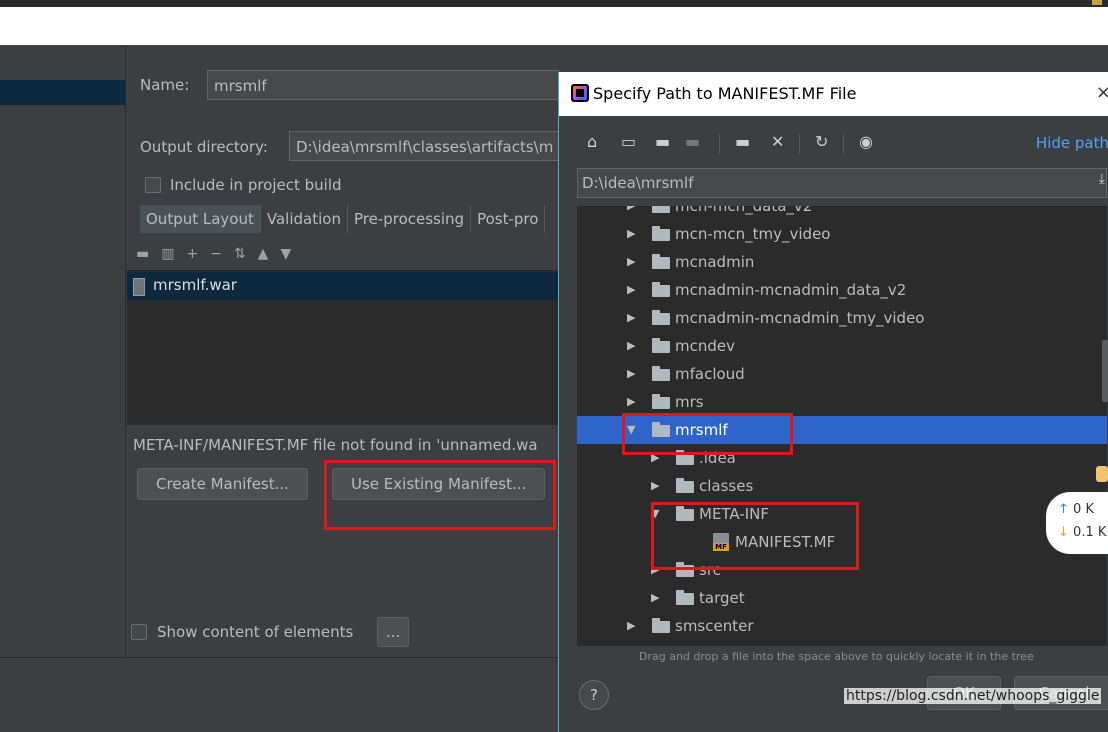  I want to click on module-icon: ▬, so click(692, 141).